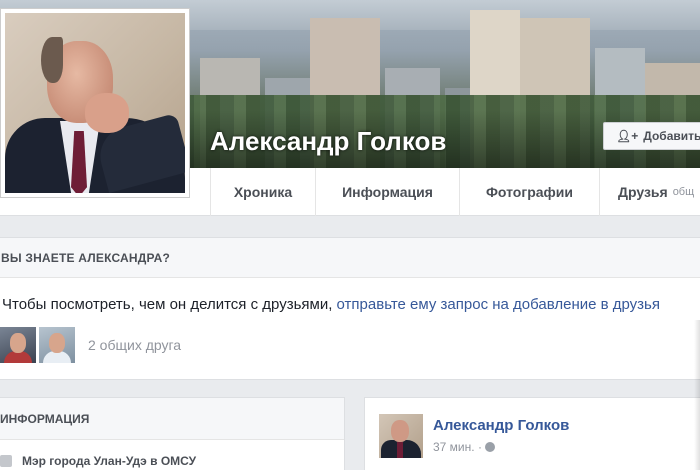  What do you see at coordinates (350, 258) in the screenshot?
I see `know-card-heading: ВЫ ЗНАЕТЕ АЛЕКСАНДРА?` at bounding box center [350, 258].